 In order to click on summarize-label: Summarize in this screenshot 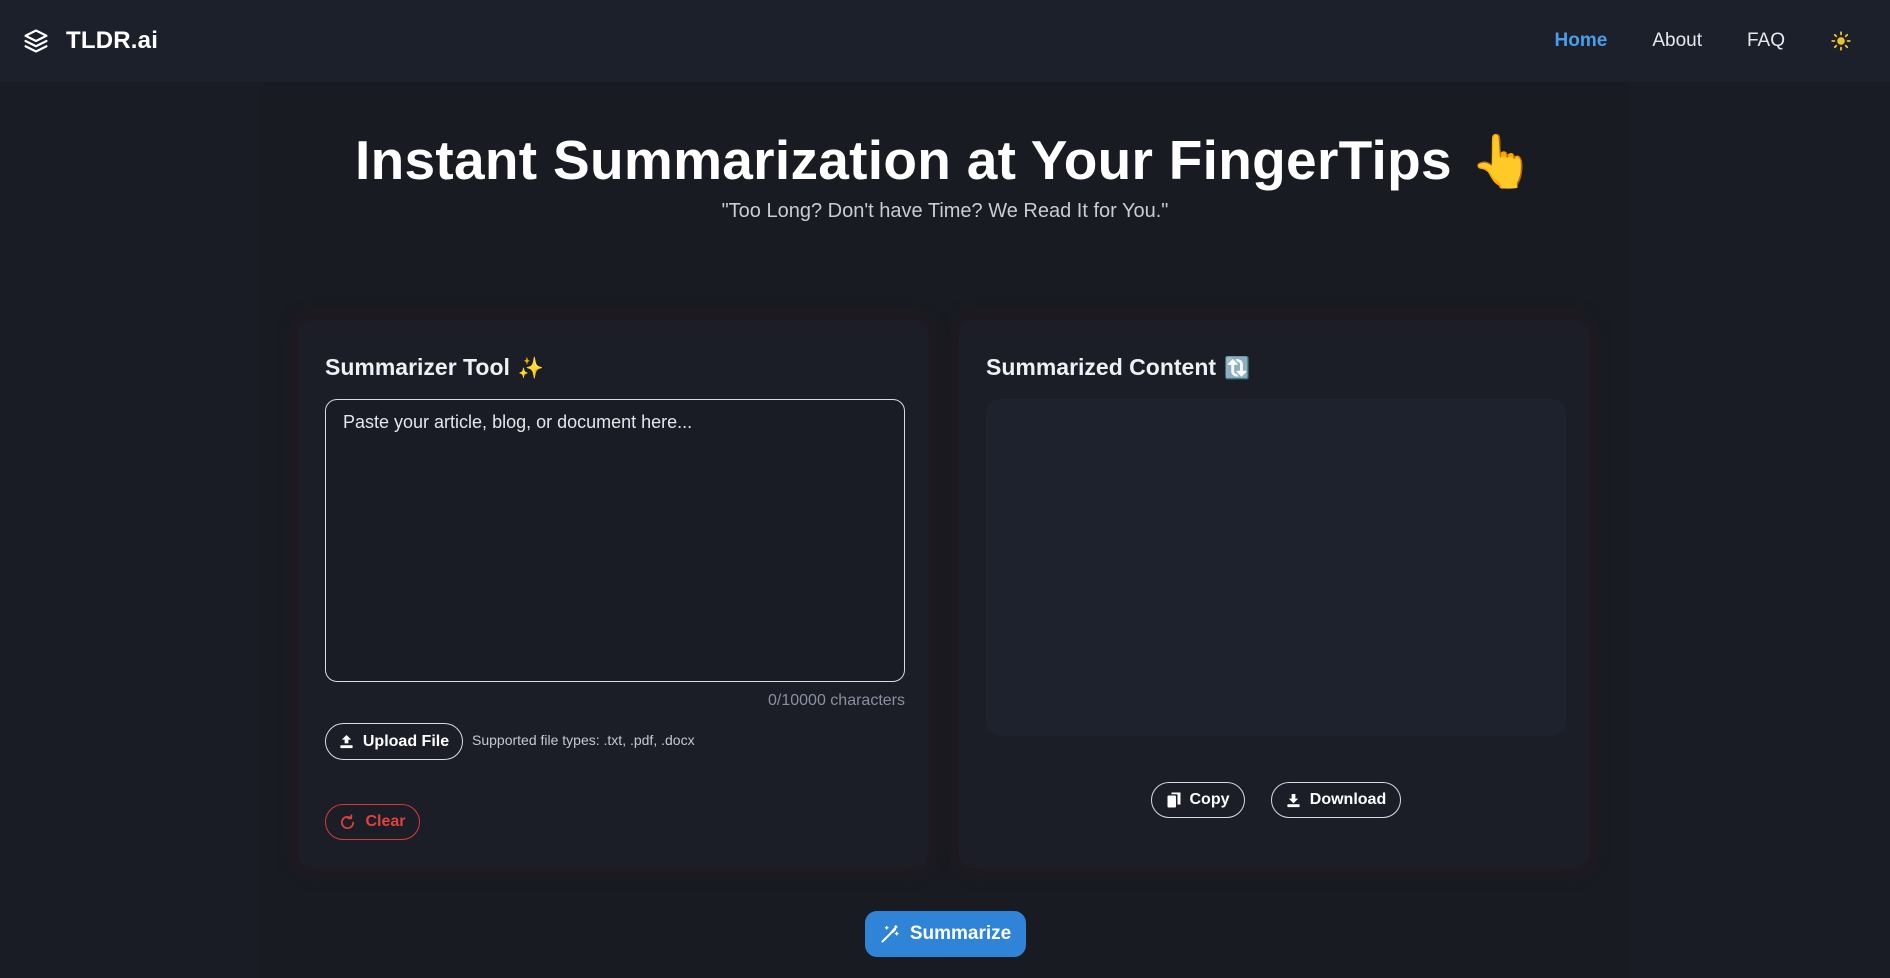, I will do `click(960, 933)`.